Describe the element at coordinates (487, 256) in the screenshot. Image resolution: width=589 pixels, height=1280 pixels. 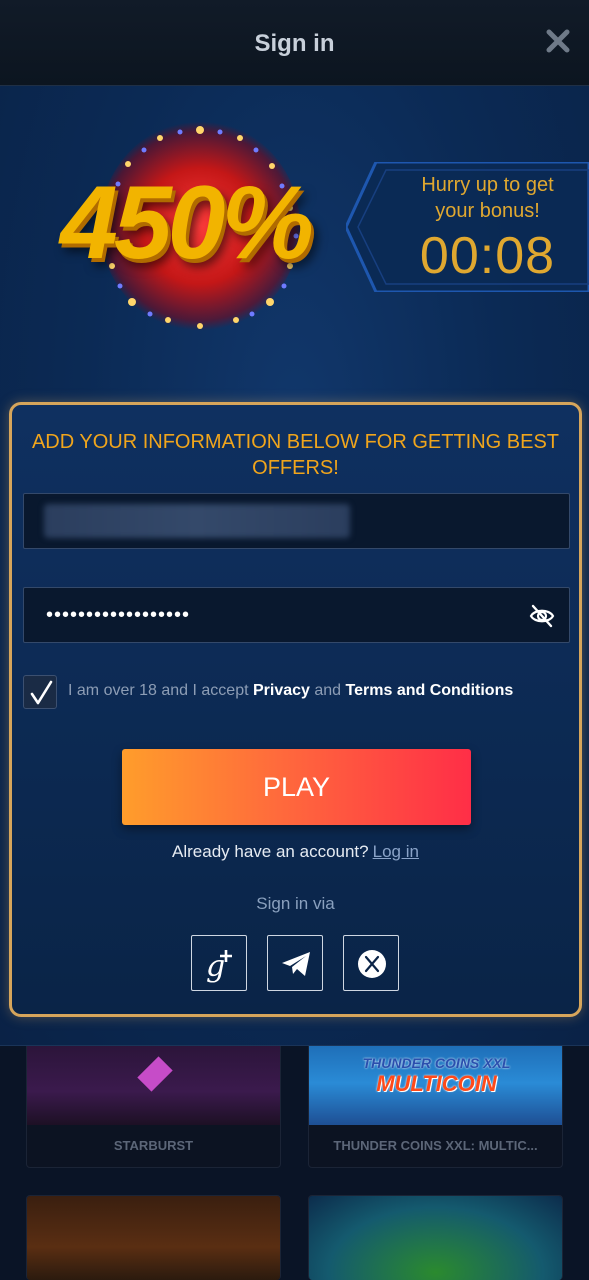
I see `timer-countdown: 00:08` at that location.